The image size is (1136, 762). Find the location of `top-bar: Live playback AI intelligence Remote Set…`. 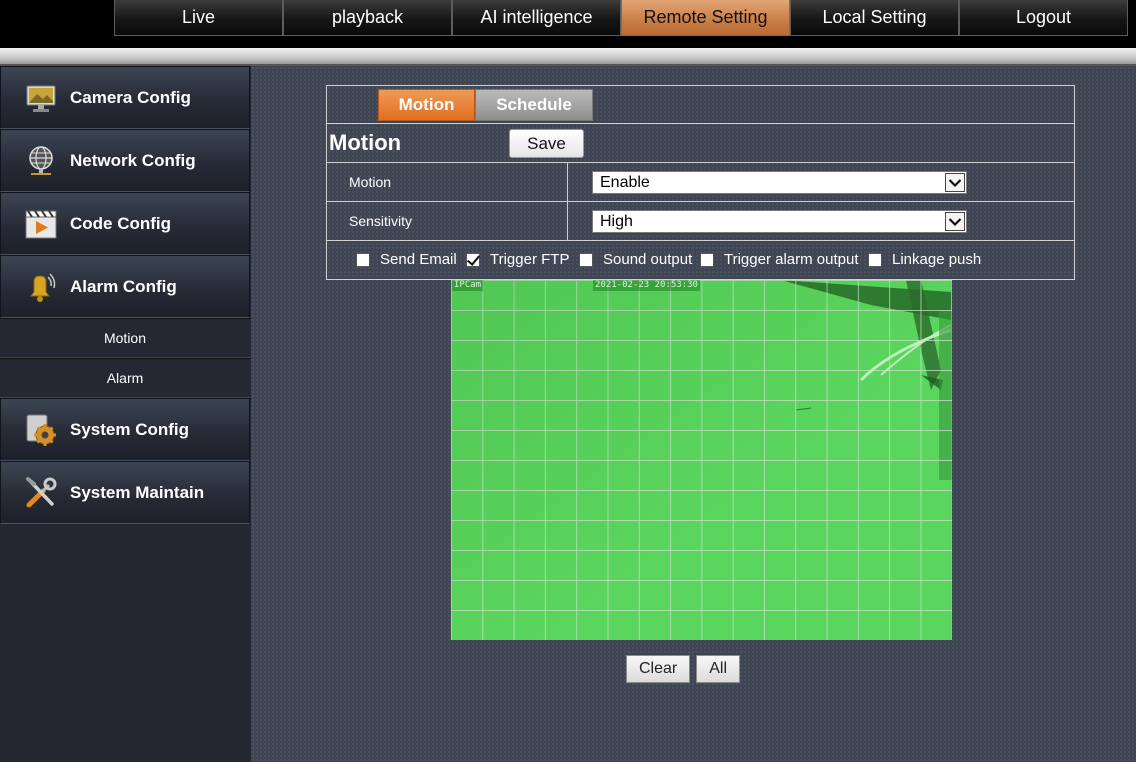

top-bar: Live playback AI intelligence Remote Set… is located at coordinates (568, 24).